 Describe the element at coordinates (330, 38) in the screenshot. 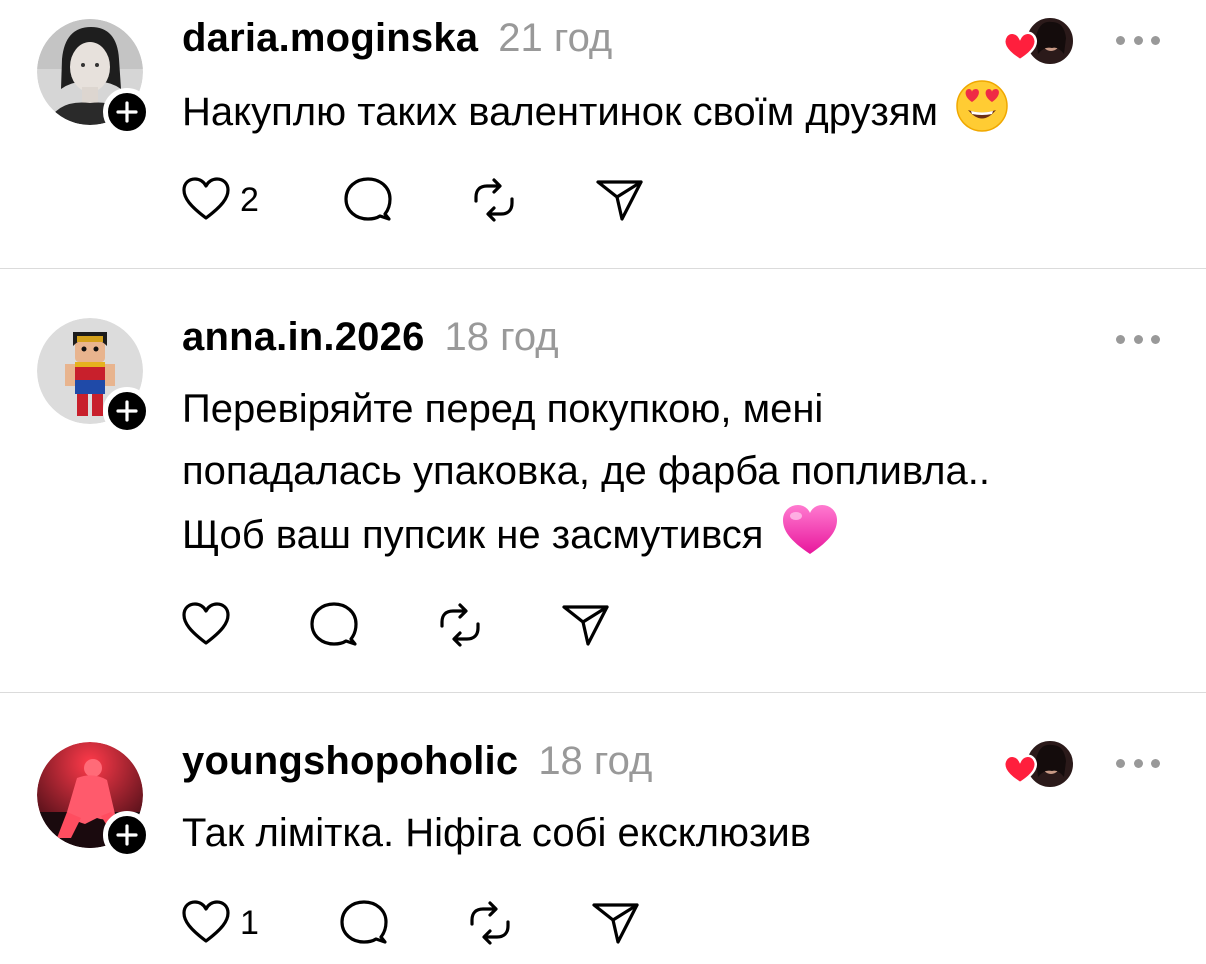

I see `username: daria.moginska` at that location.